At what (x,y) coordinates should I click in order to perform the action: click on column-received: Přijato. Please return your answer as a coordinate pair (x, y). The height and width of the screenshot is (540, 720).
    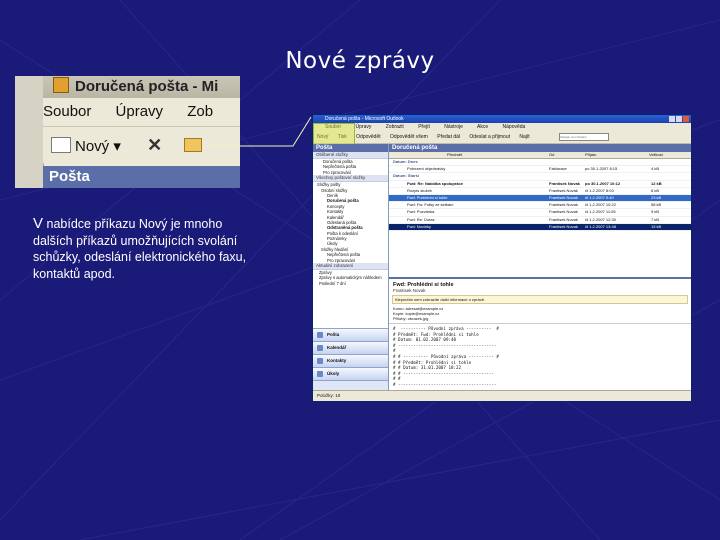
    Looking at the image, I should click on (590, 155).